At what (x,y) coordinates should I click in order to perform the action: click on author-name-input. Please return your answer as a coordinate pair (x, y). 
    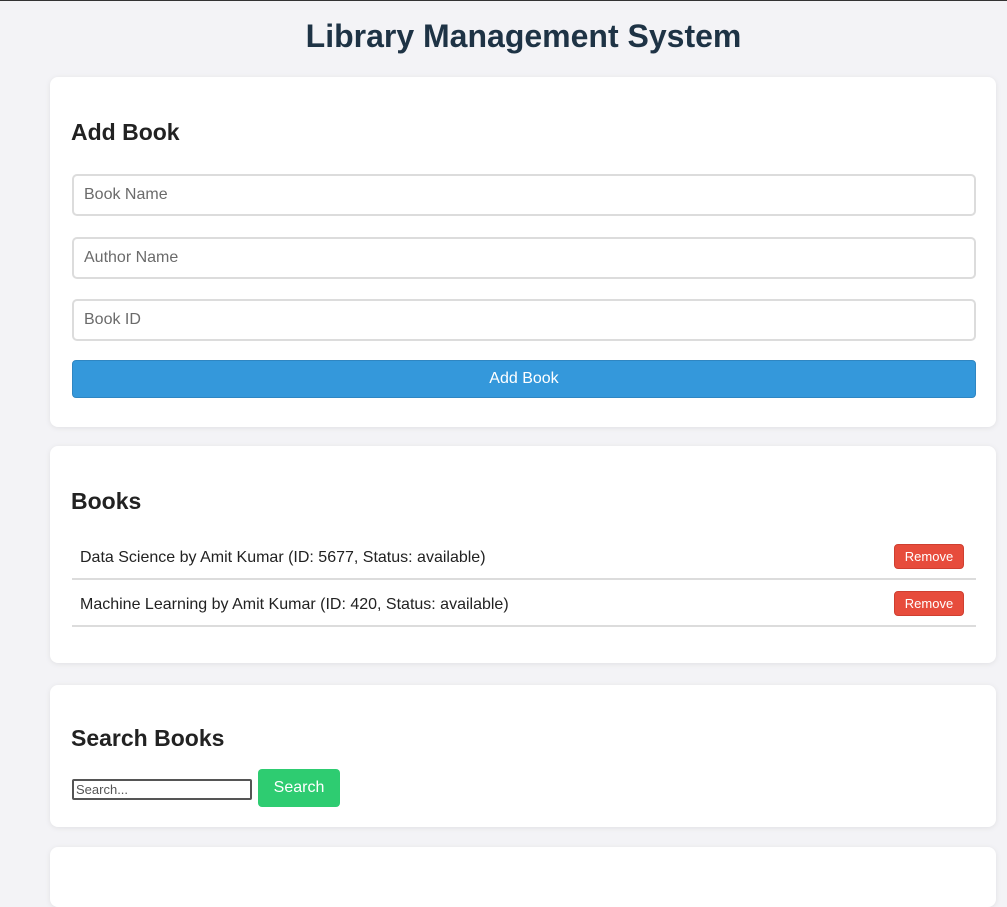
    Looking at the image, I should click on (524, 258).